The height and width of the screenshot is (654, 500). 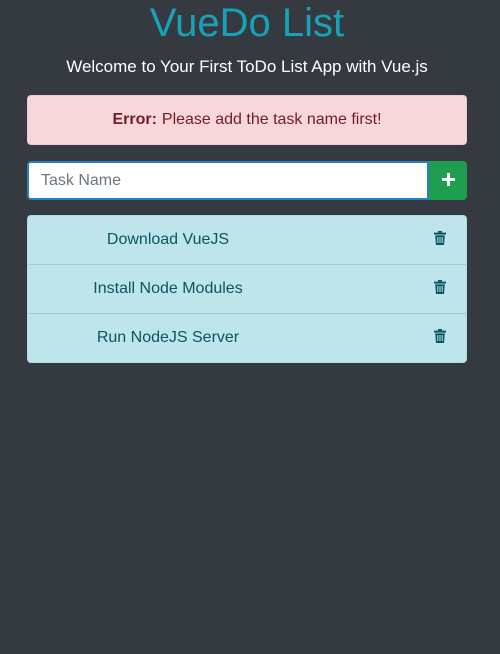 What do you see at coordinates (247, 240) in the screenshot?
I see `task-item: Download VueJS` at bounding box center [247, 240].